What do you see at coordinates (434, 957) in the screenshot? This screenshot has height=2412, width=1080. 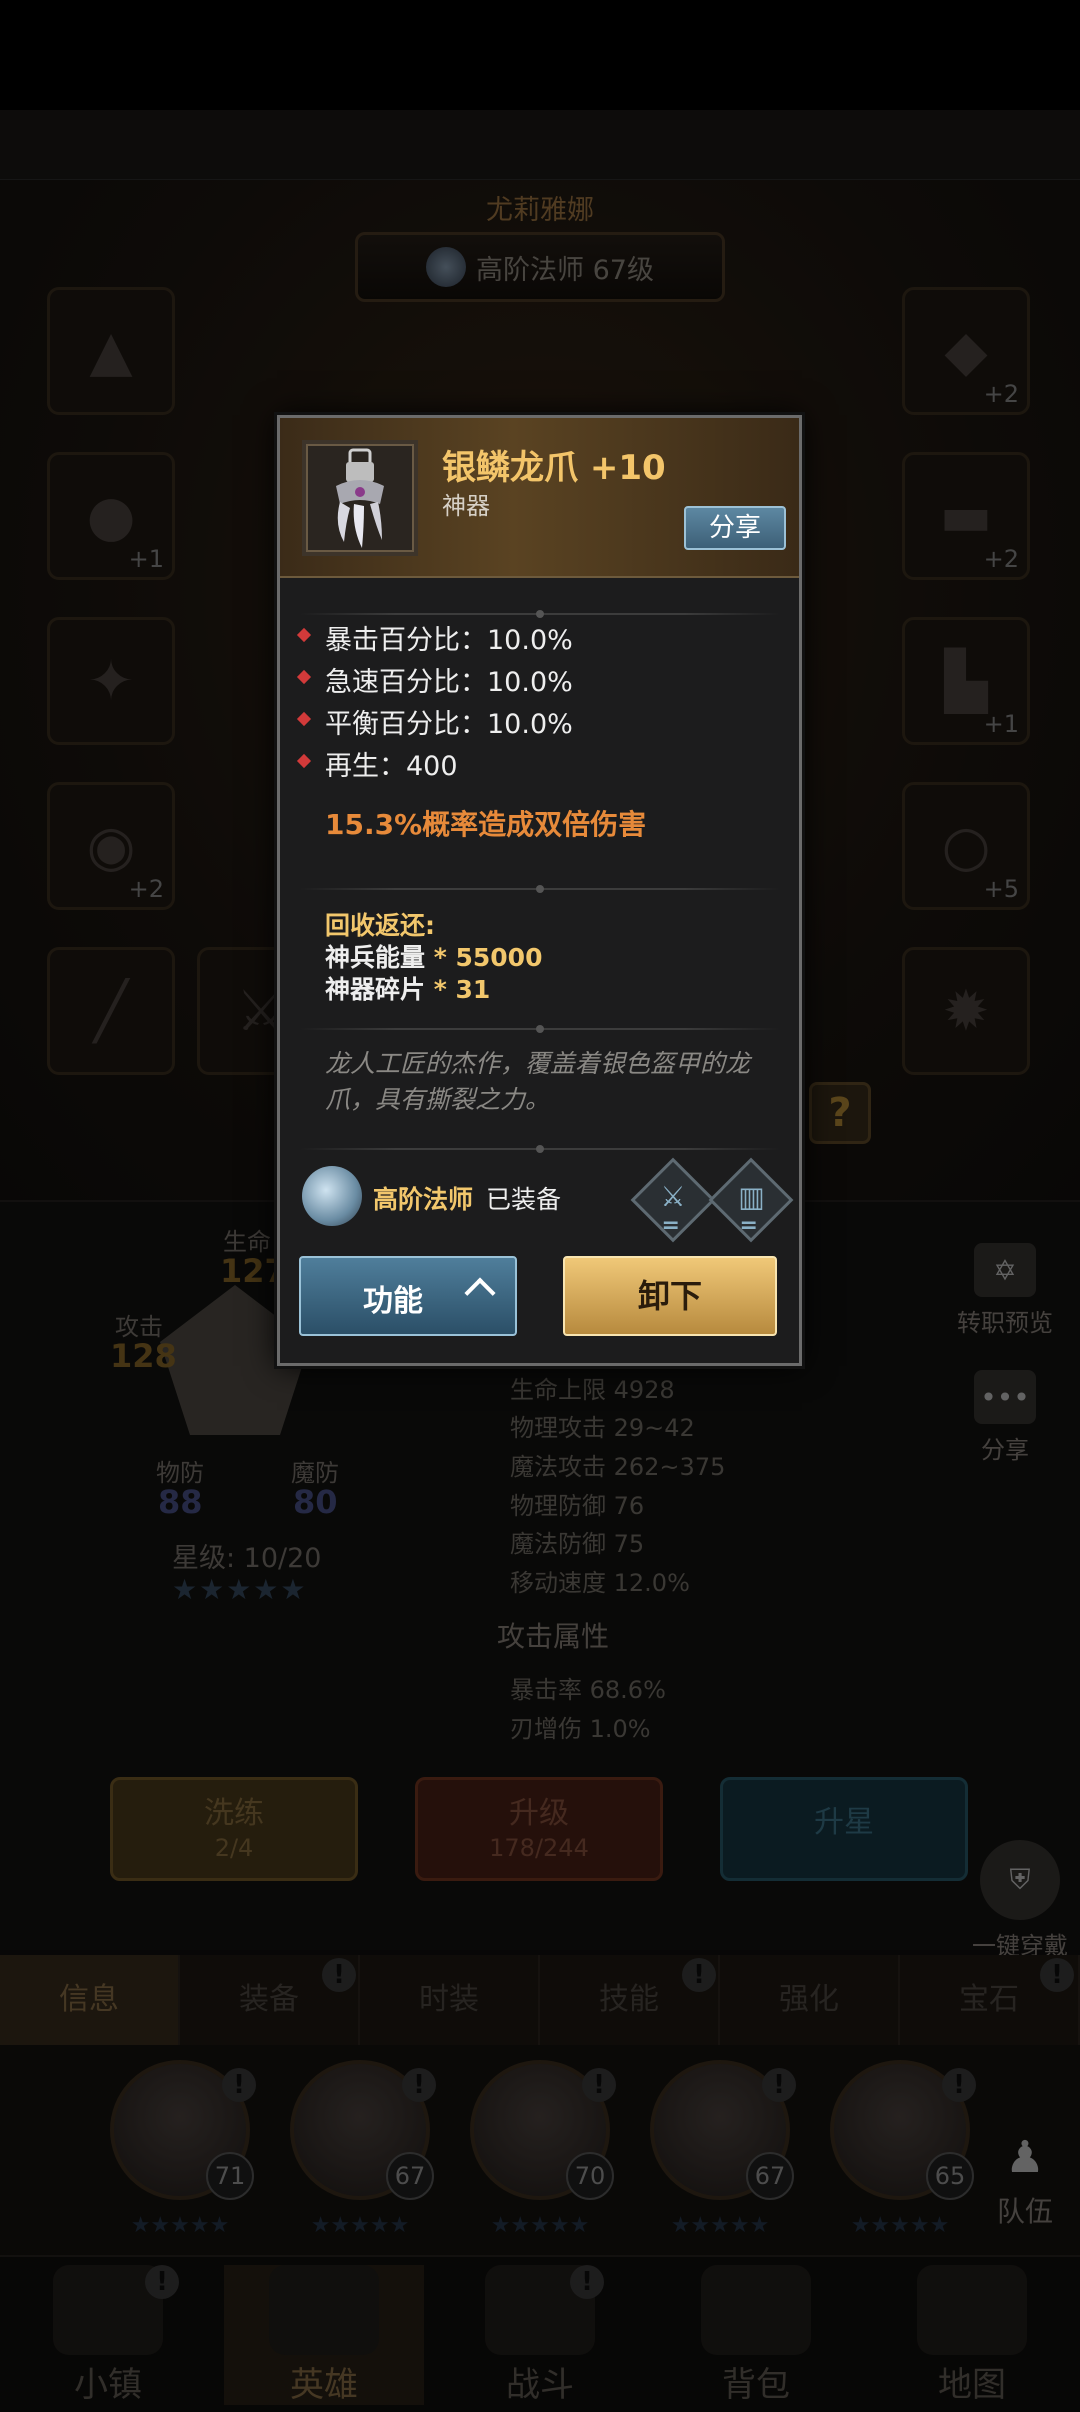 I see `recycle-item-energy: 神兵能量 * 55000` at bounding box center [434, 957].